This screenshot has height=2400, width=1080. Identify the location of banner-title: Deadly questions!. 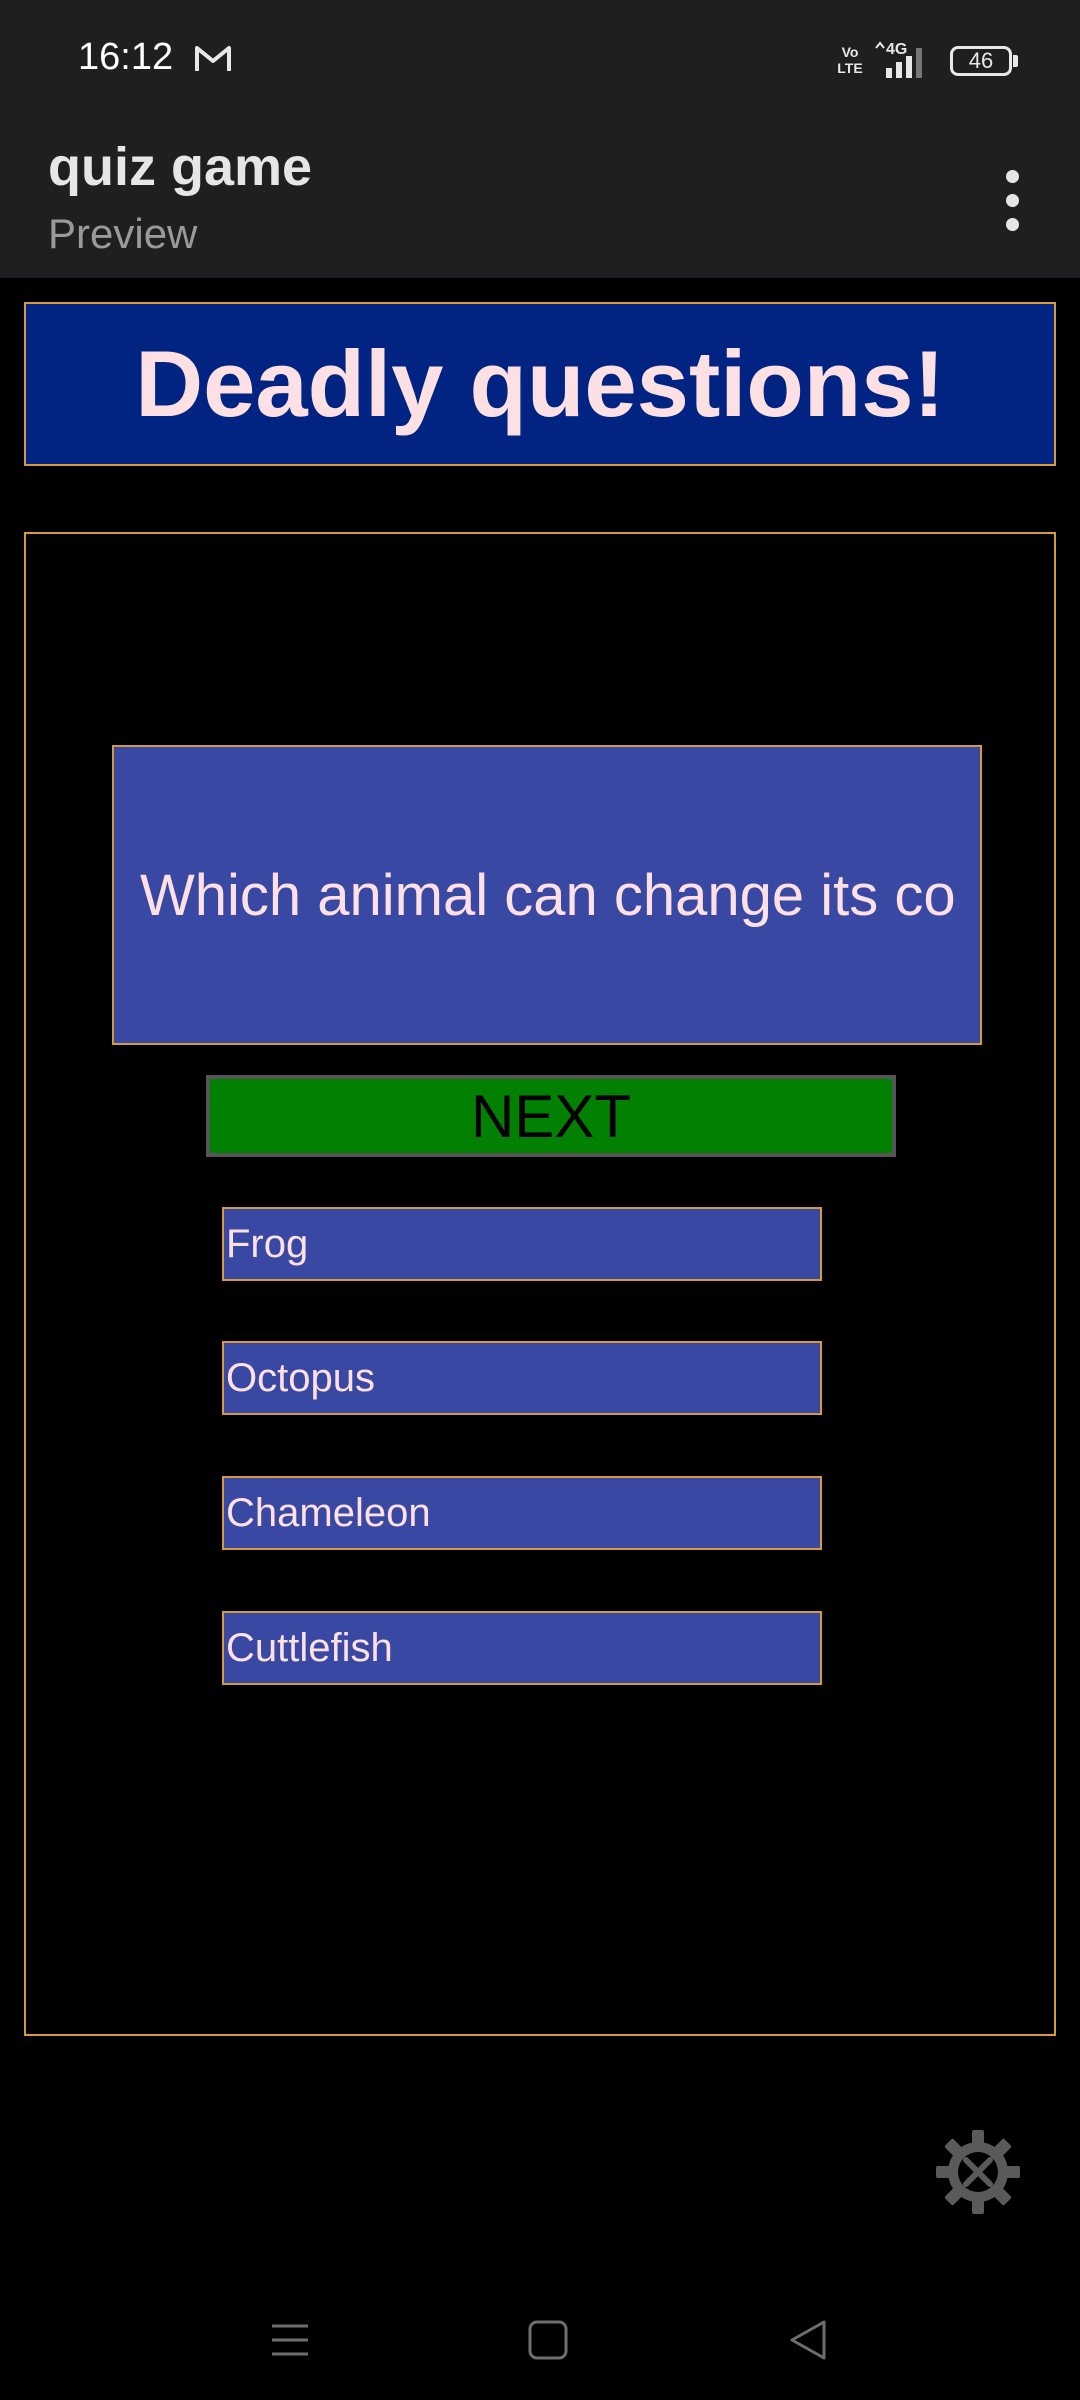
(540, 383).